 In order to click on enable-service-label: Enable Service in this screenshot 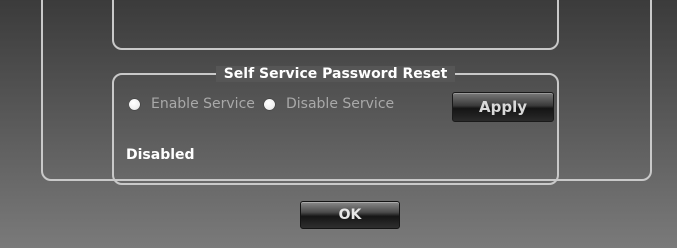, I will do `click(203, 104)`.